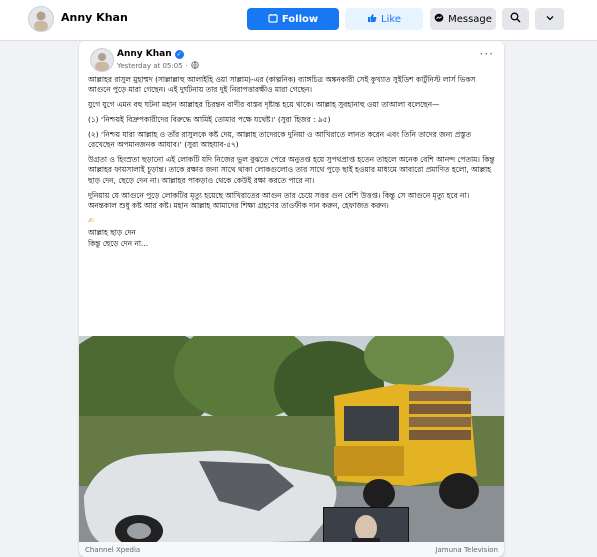 This screenshot has width=597, height=557. I want to click on chevron-down-icon, so click(550, 19).